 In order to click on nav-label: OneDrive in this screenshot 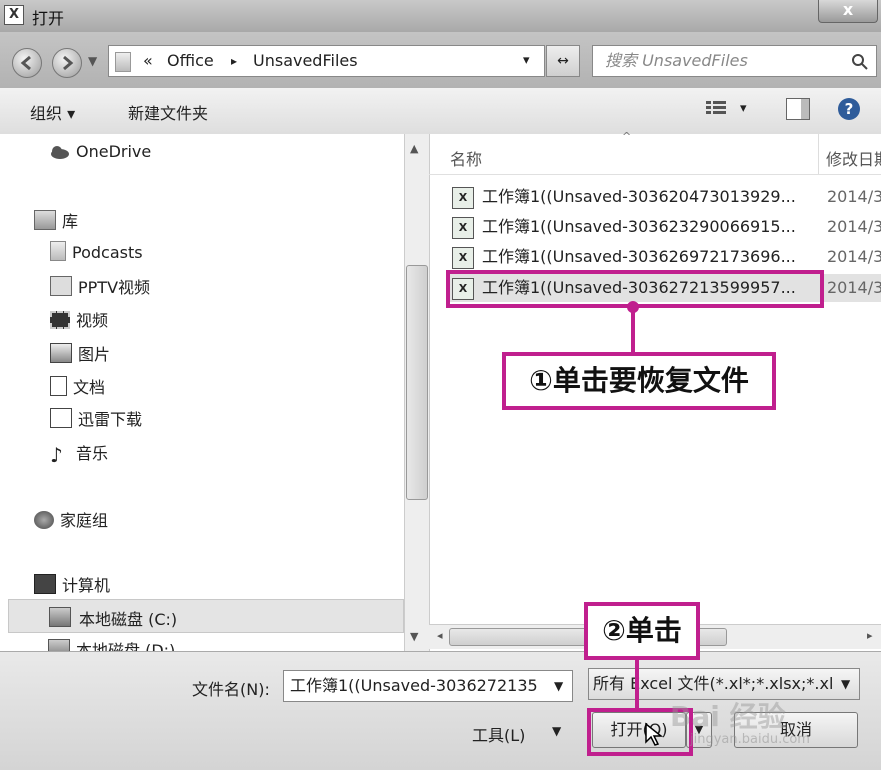, I will do `click(114, 151)`.